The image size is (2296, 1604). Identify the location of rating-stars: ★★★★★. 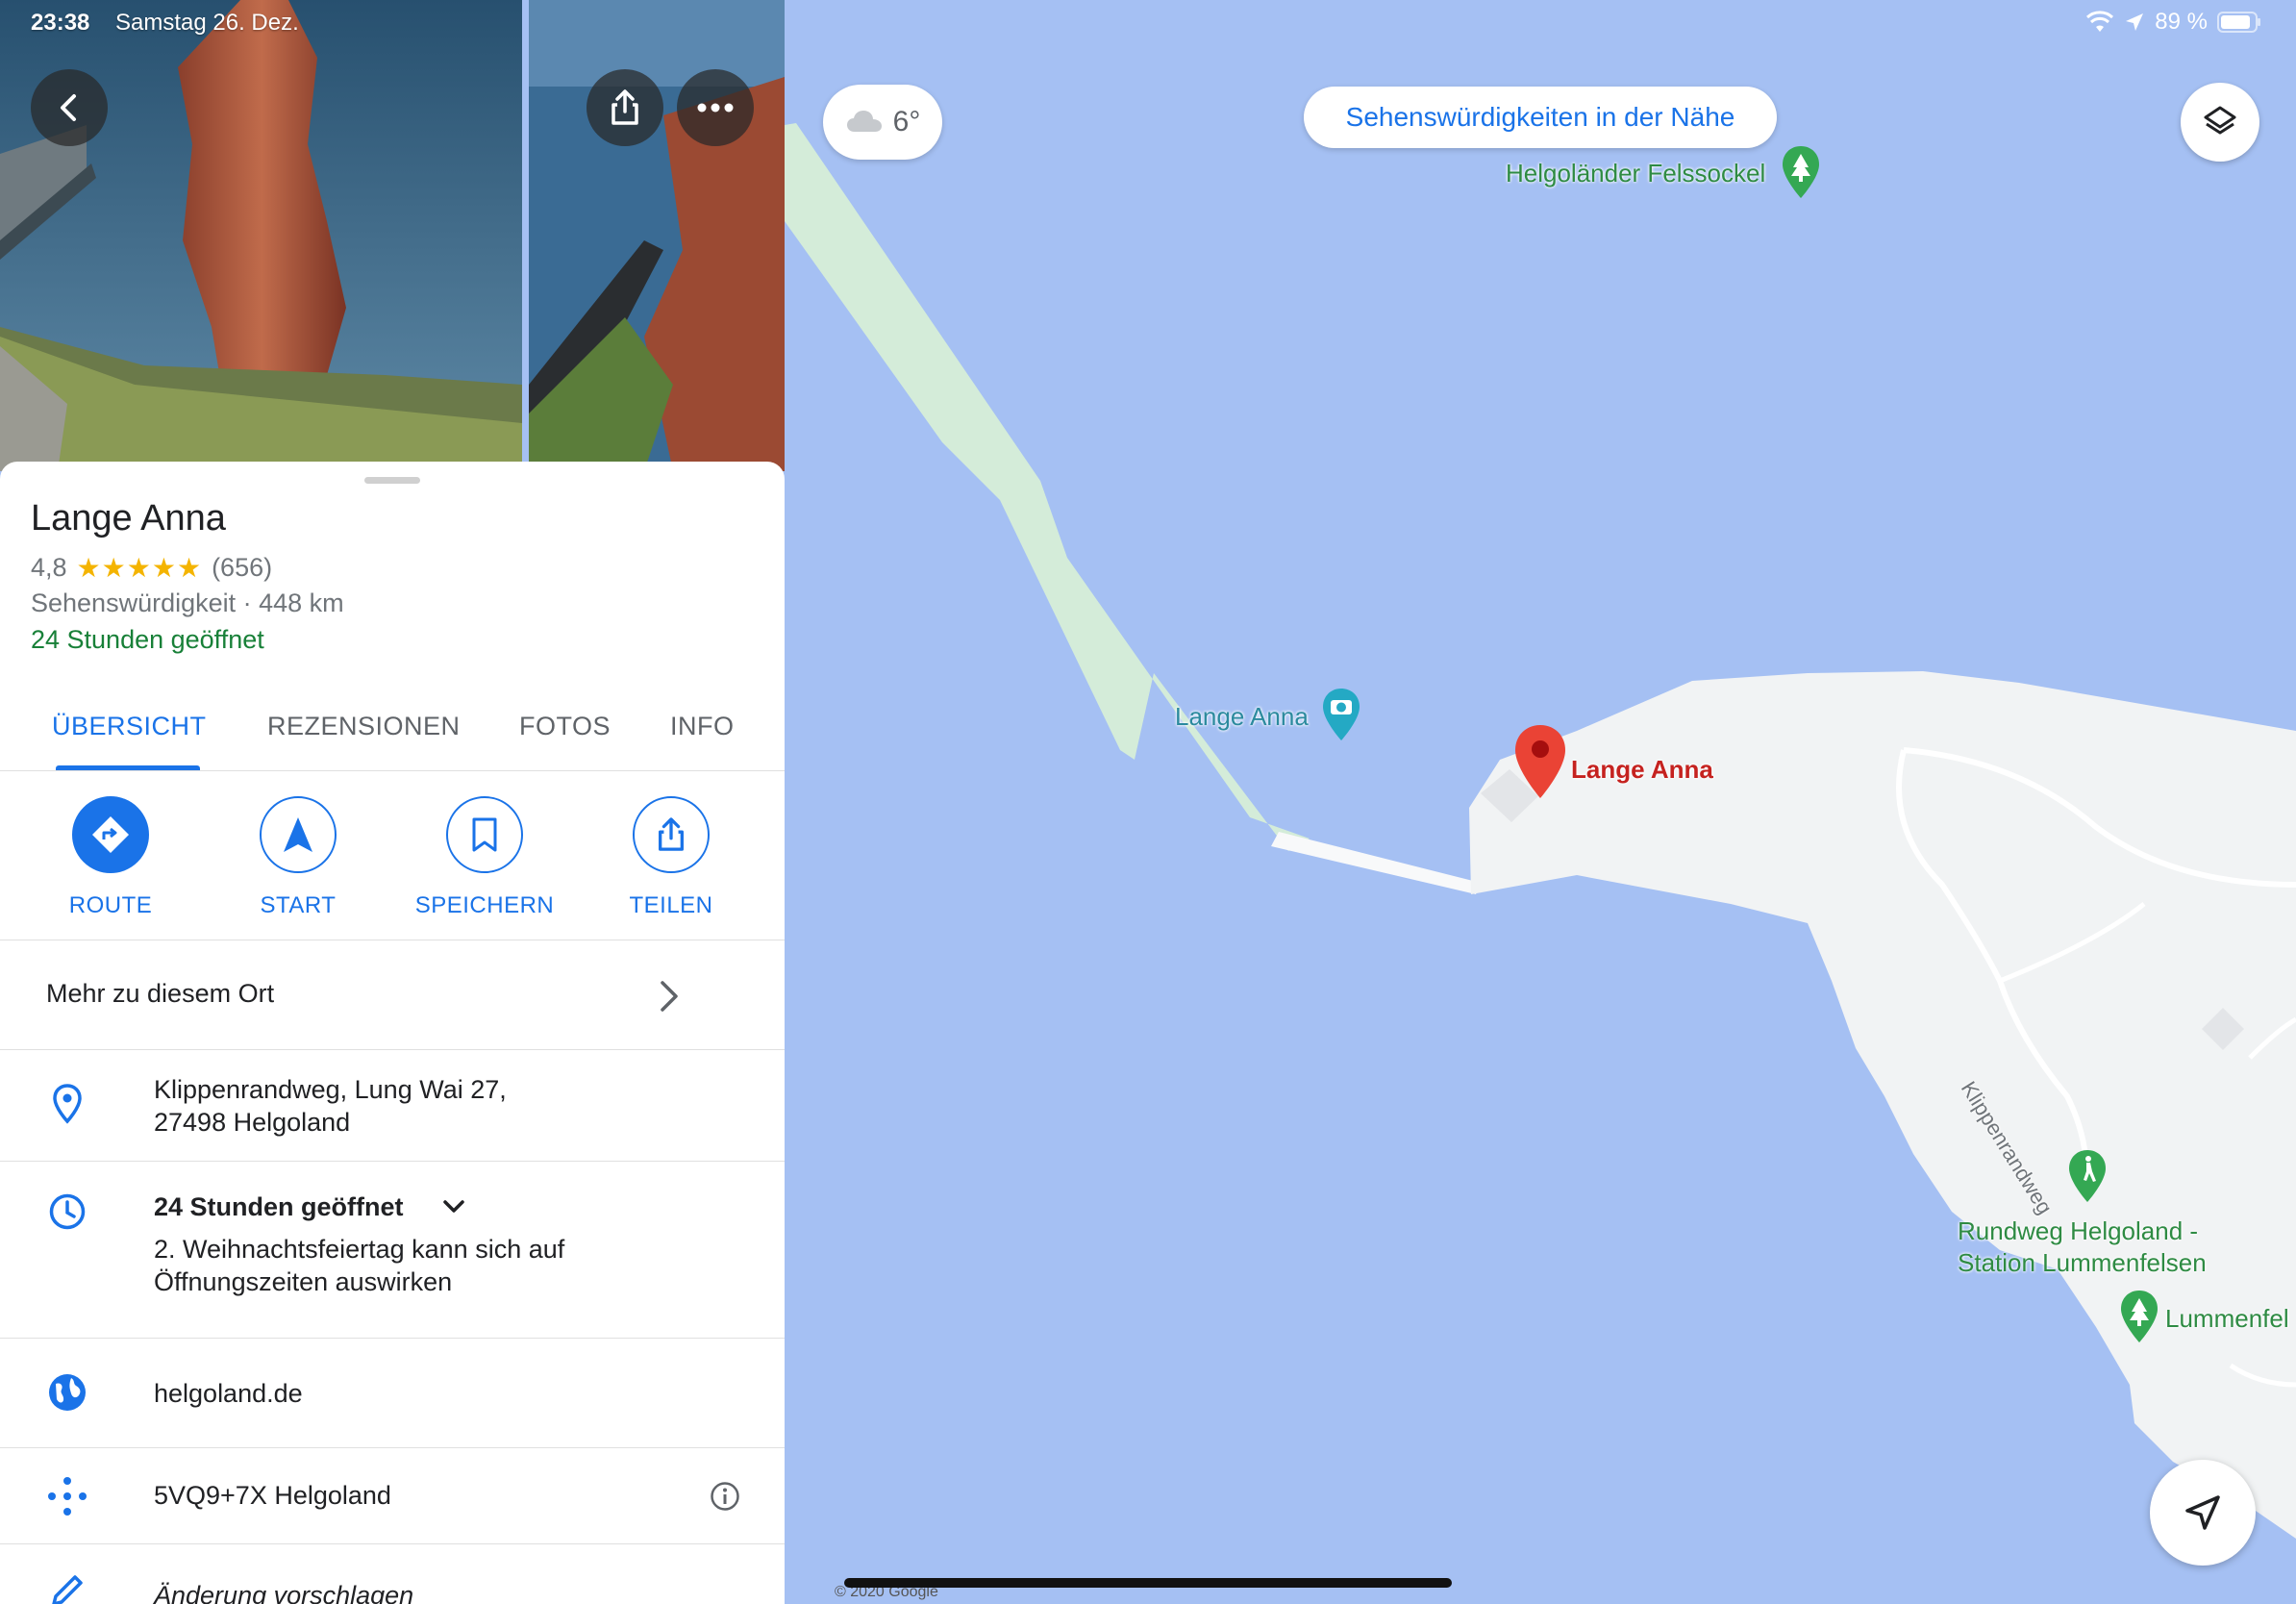
(139, 568).